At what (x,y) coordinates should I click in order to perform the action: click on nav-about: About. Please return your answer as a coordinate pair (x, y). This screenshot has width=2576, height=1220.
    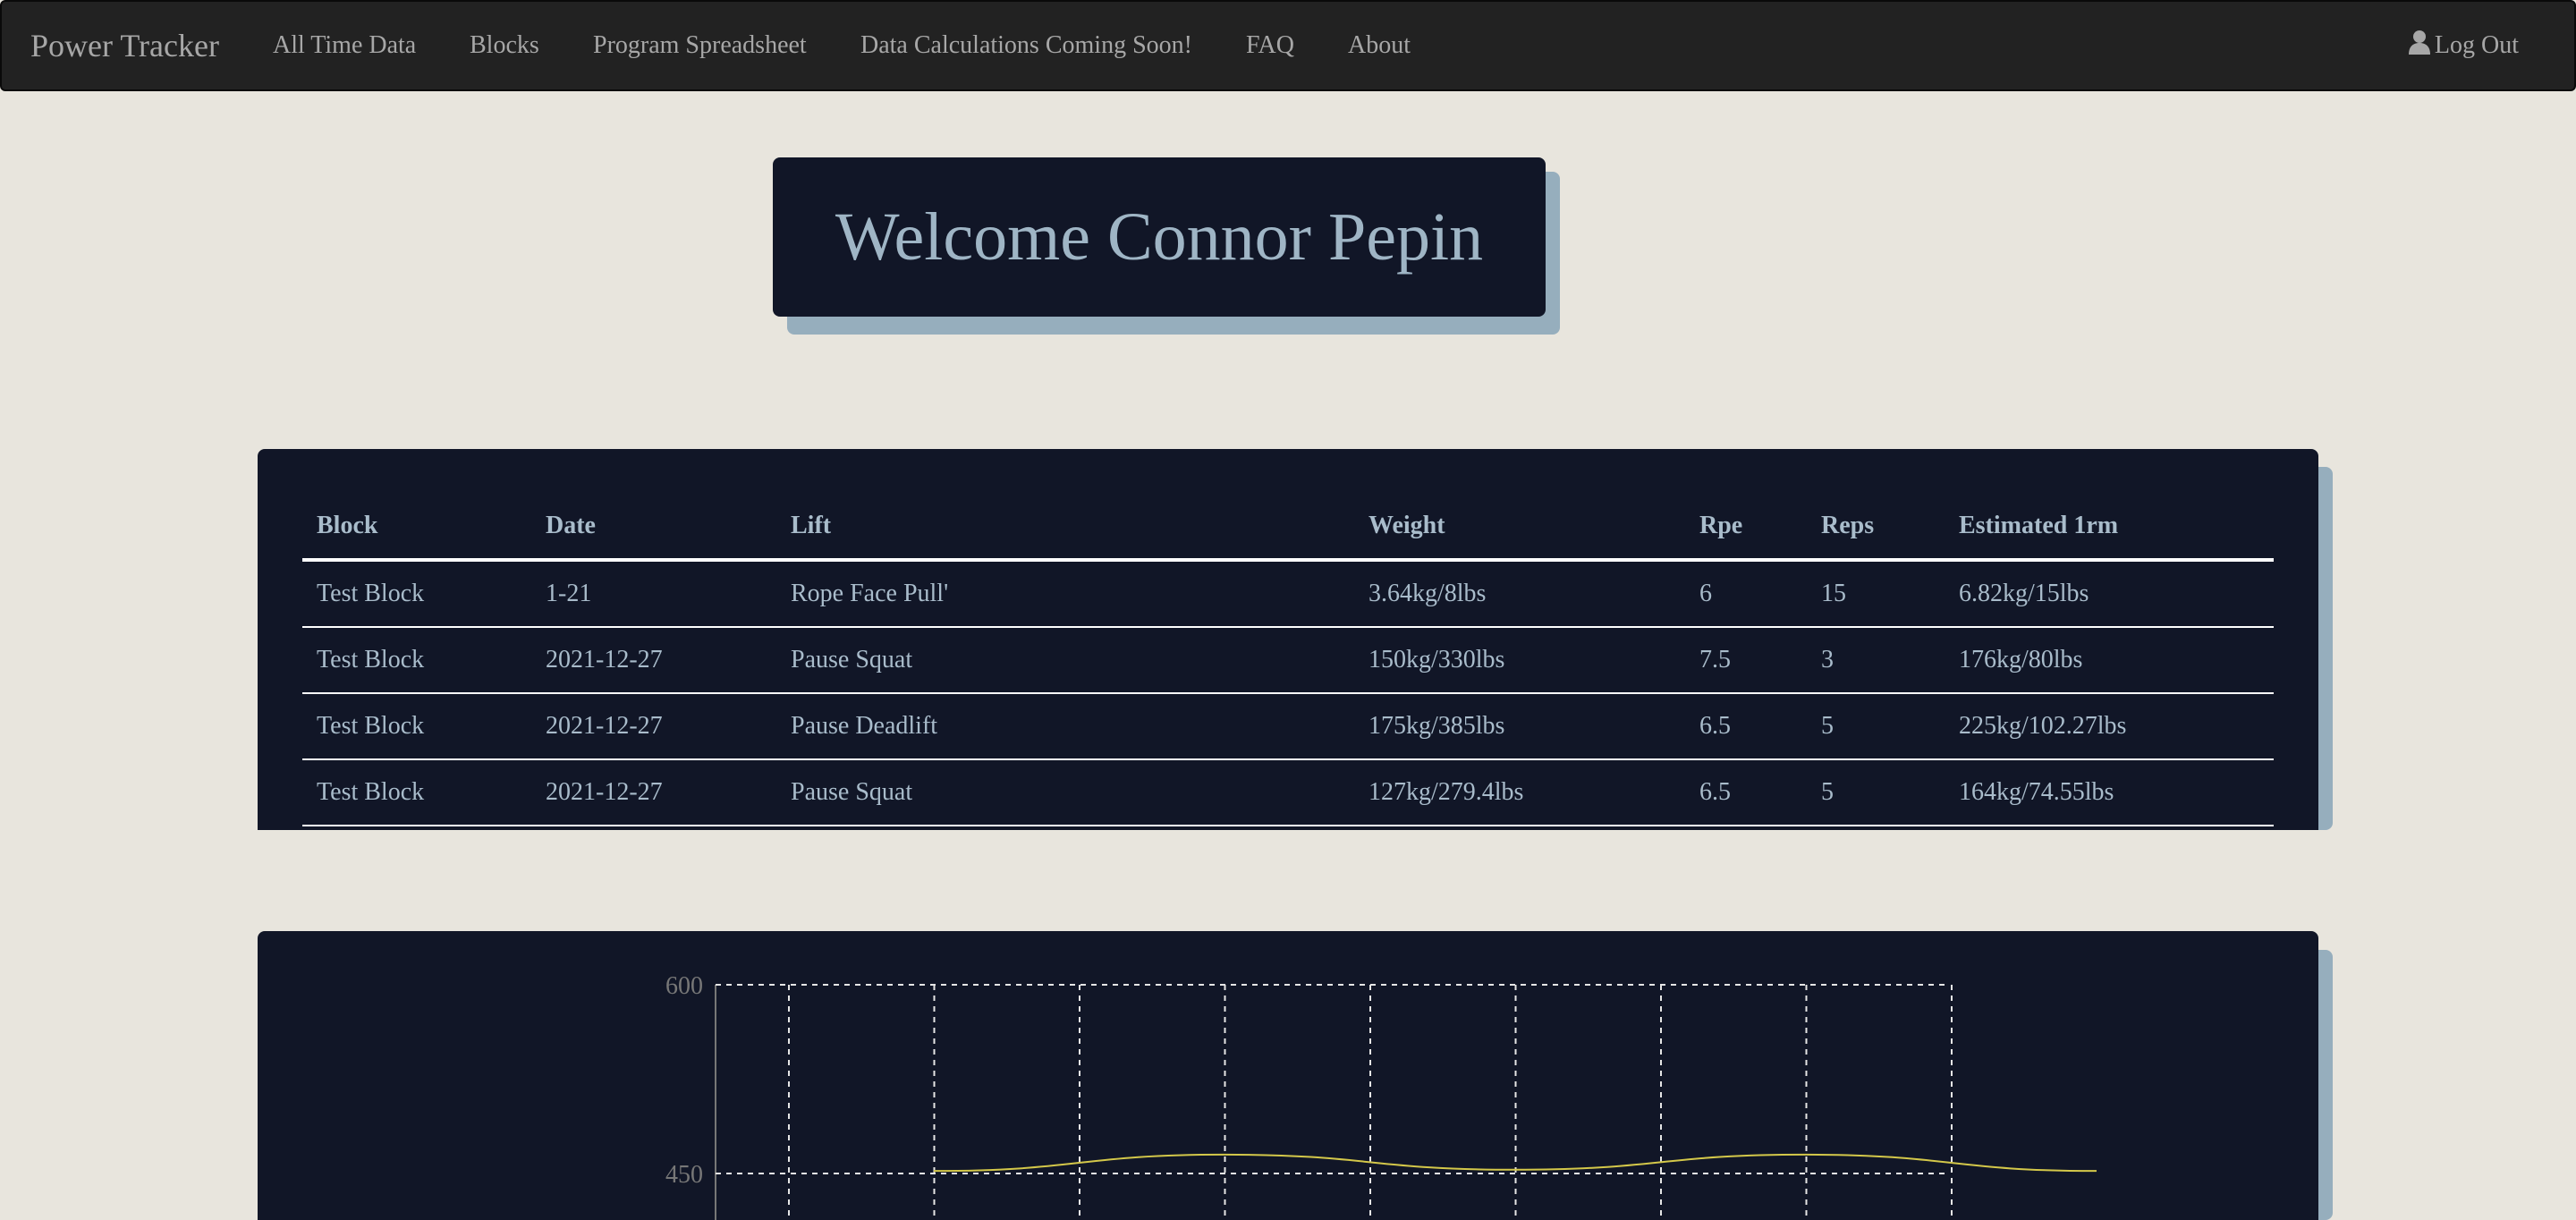
    Looking at the image, I should click on (1379, 45).